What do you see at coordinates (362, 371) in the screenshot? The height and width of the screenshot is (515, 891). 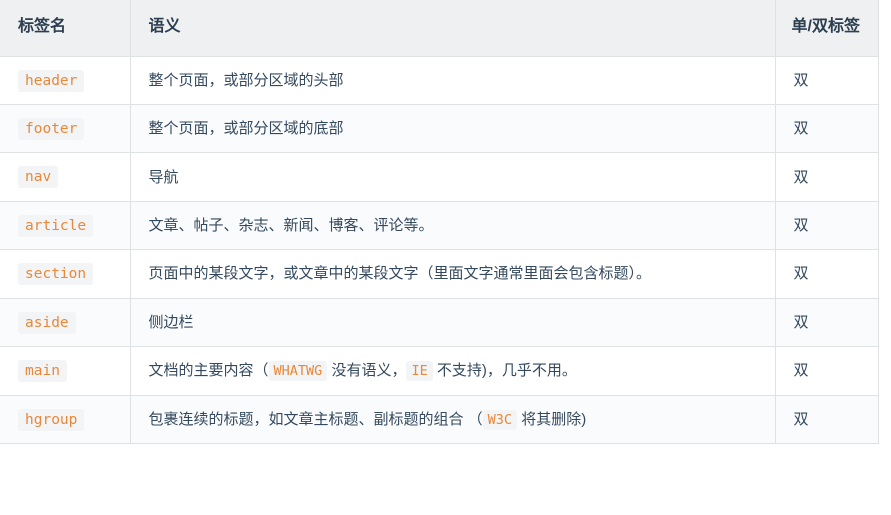 I see `semantics-text: 文档的主要内容（ WHATWG 没有语义， IE 不支持)，几乎不用。` at bounding box center [362, 371].